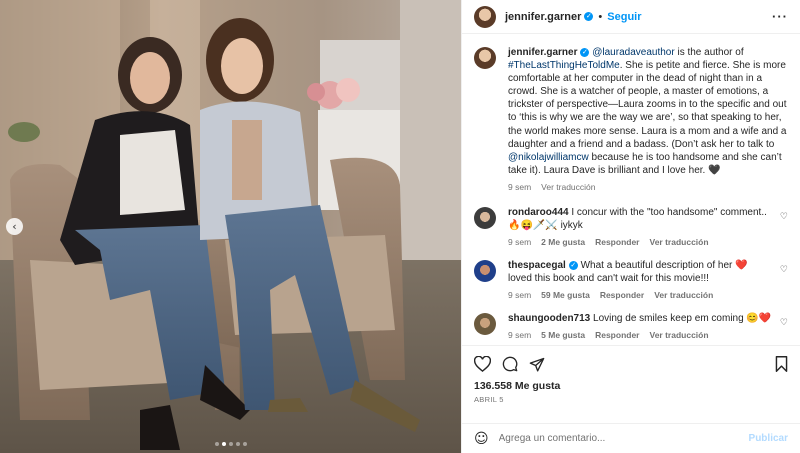  What do you see at coordinates (780, 16) in the screenshot?
I see `more-horizontal-icon: ···` at bounding box center [780, 16].